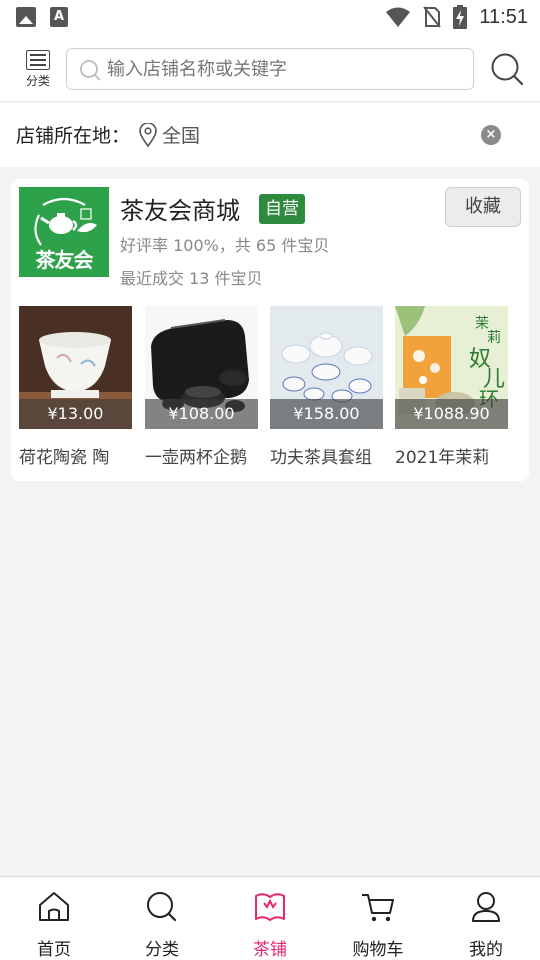  I want to click on nav-label: 购物车, so click(378, 950).